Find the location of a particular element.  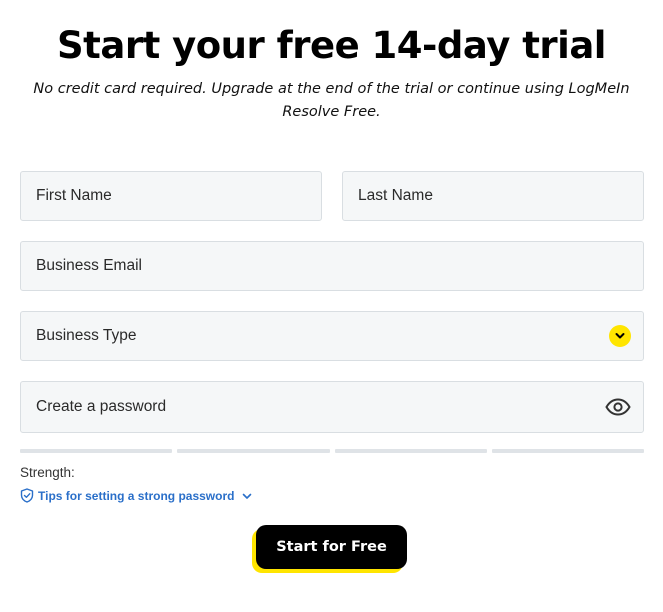

chevron-down-icon-glyph is located at coordinates (620, 336).